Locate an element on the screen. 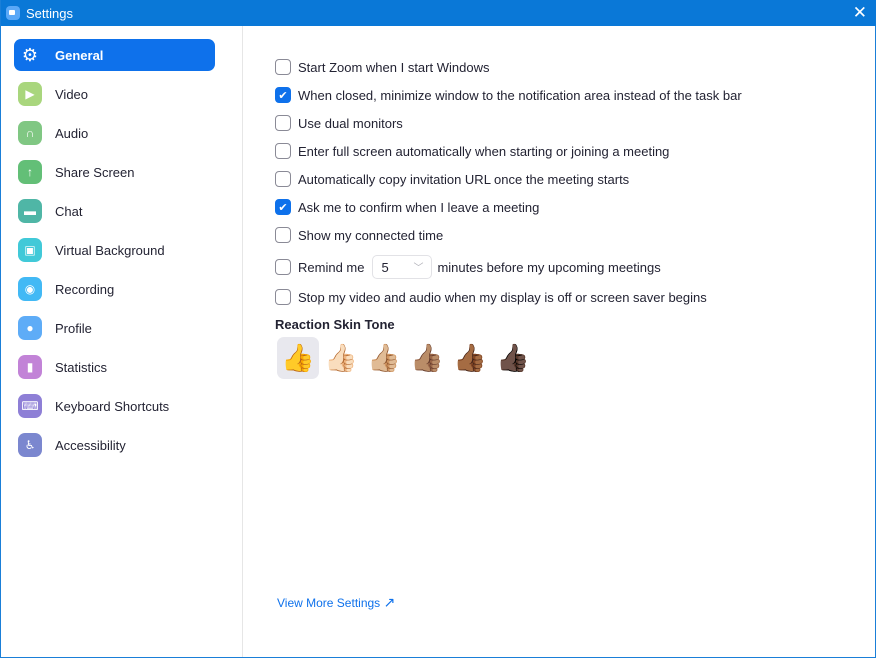 Image resolution: width=876 pixels, height=658 pixels. zoom-app-icon is located at coordinates (13, 13).